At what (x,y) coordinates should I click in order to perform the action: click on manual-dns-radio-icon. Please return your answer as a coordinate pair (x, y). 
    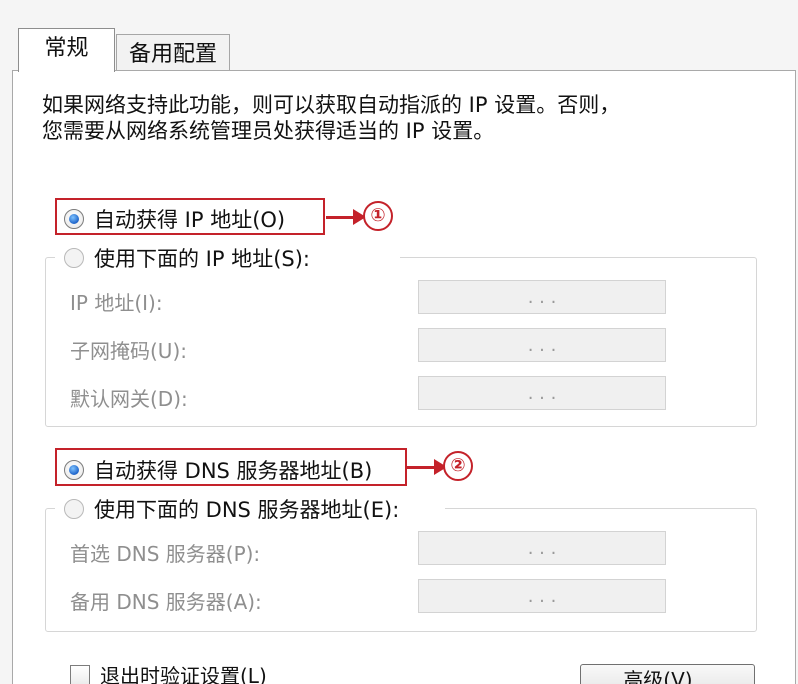
    Looking at the image, I should click on (74, 509).